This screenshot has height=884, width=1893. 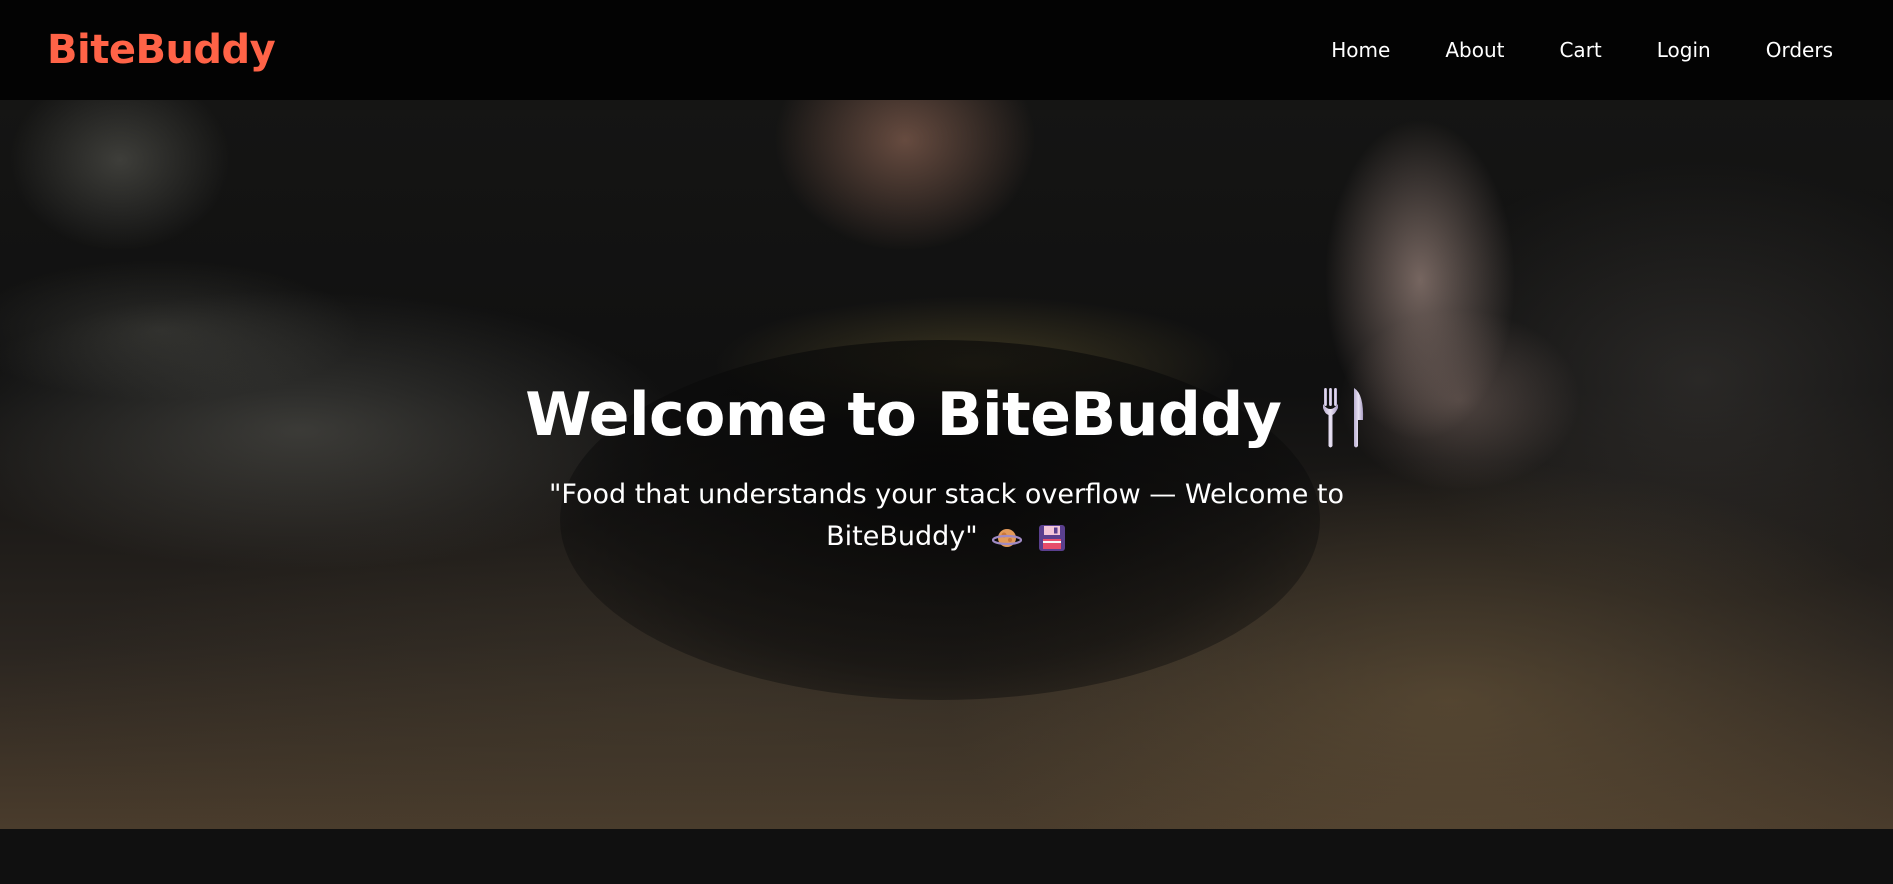 I want to click on hero-title: Welcome to BiteBuddy, so click(x=946, y=415).